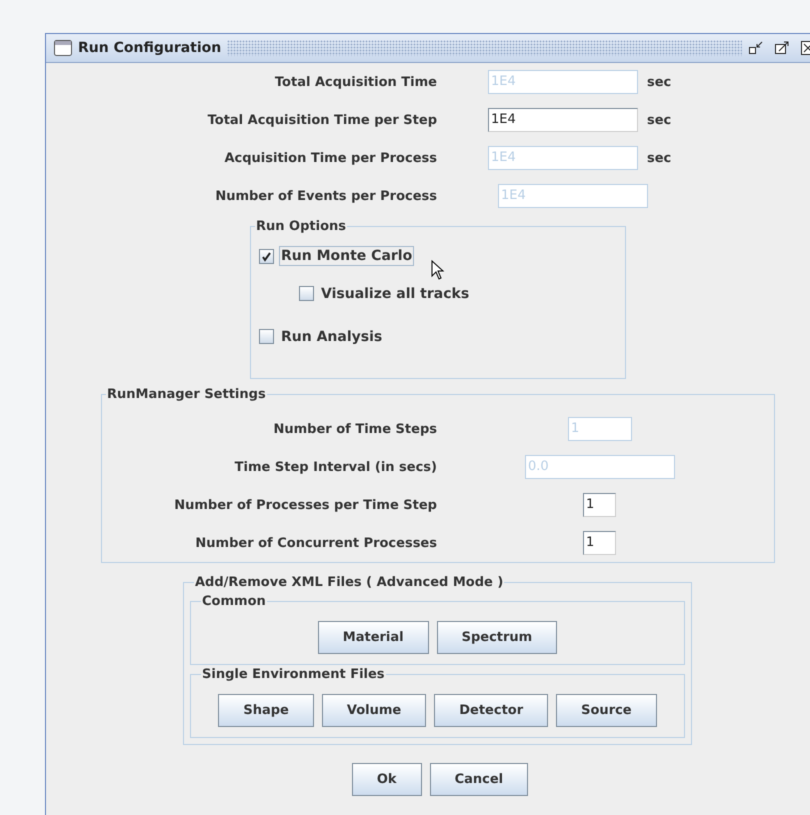 The image size is (810, 815). Describe the element at coordinates (301, 226) in the screenshot. I see `group-title: Run Options` at that location.